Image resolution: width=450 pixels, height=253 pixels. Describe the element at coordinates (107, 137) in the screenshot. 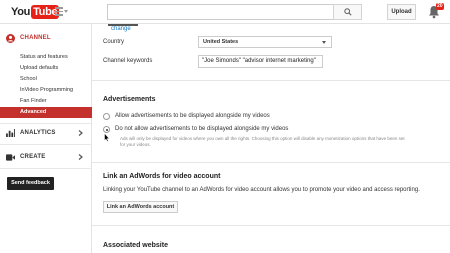

I see `mouse-cursor-icon` at that location.